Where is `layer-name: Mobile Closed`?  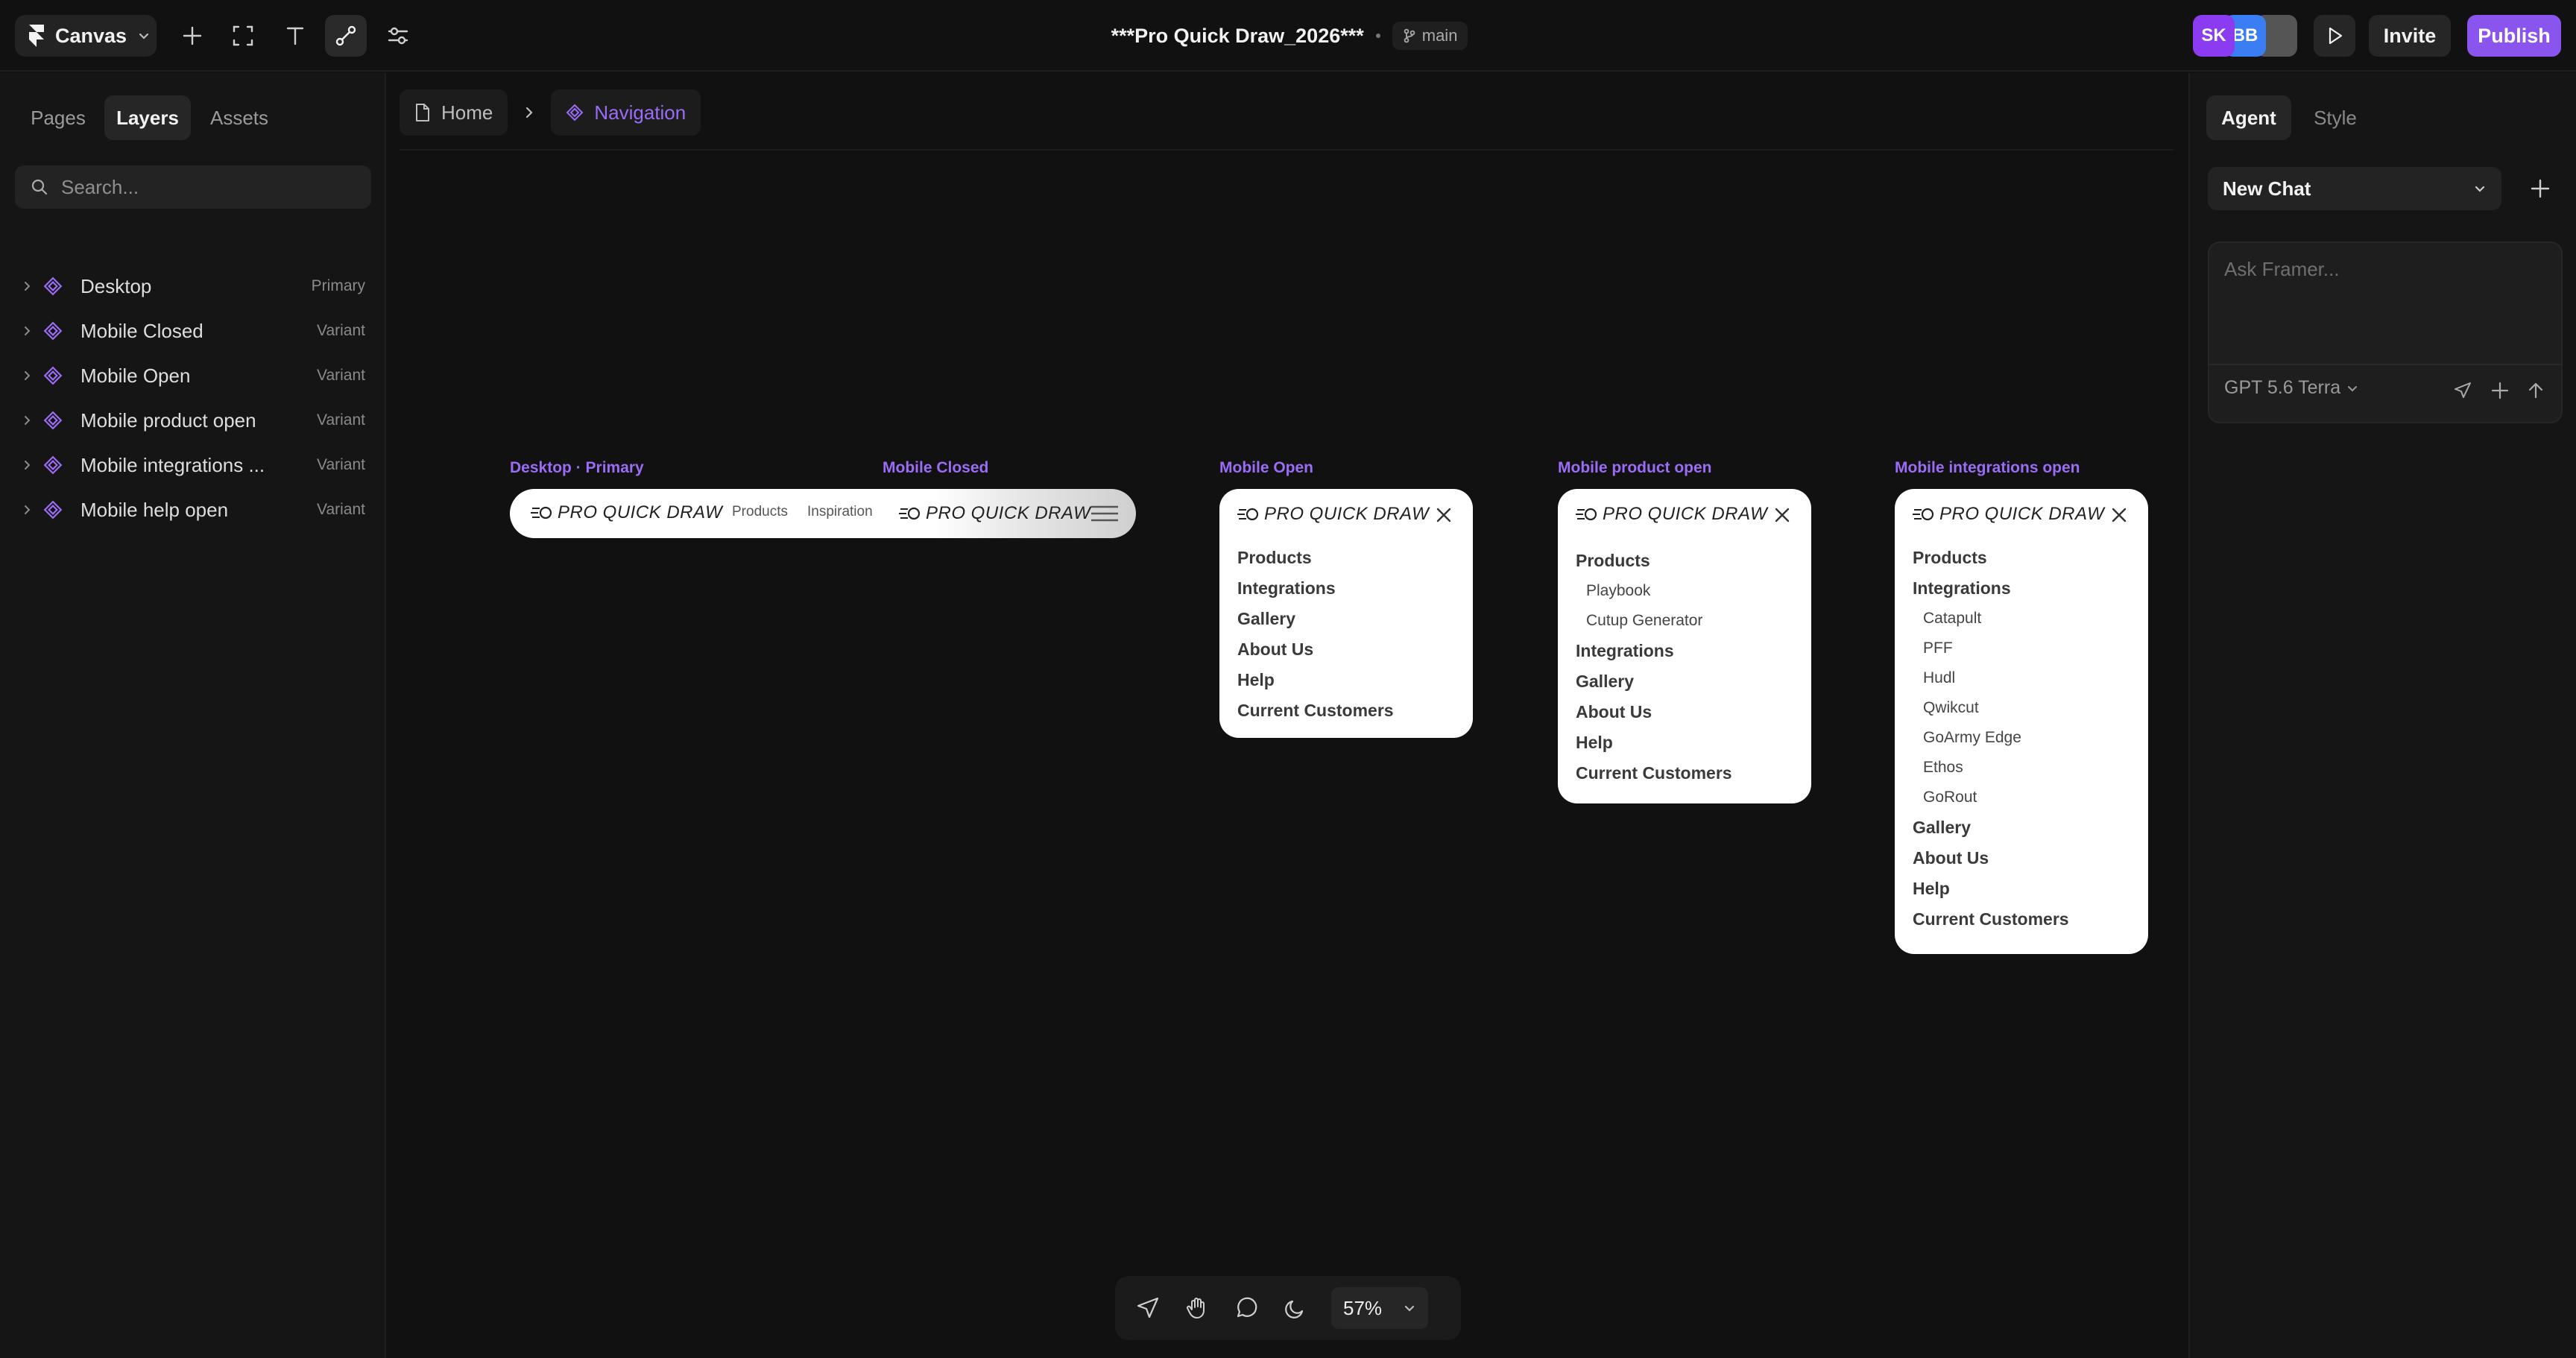
layer-name: Mobile Closed is located at coordinates (141, 330).